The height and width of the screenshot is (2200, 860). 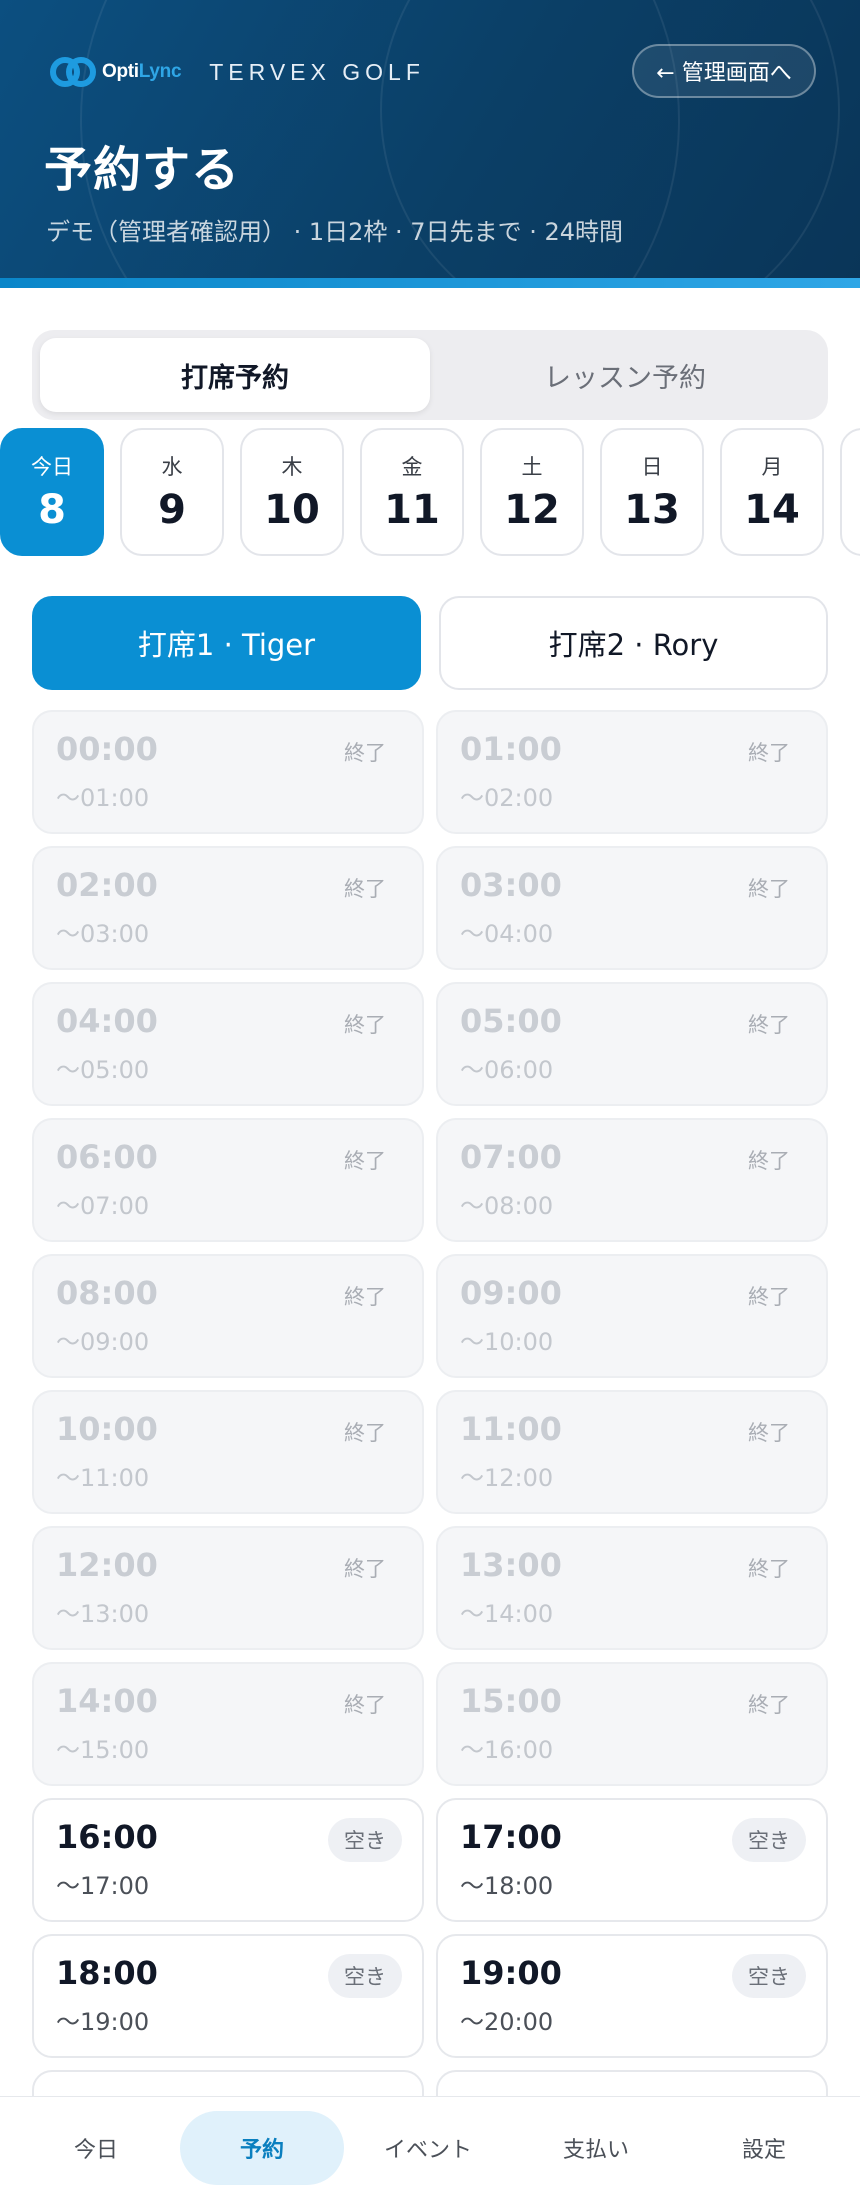 What do you see at coordinates (412, 467) in the screenshot?
I see `date-dow: 金` at bounding box center [412, 467].